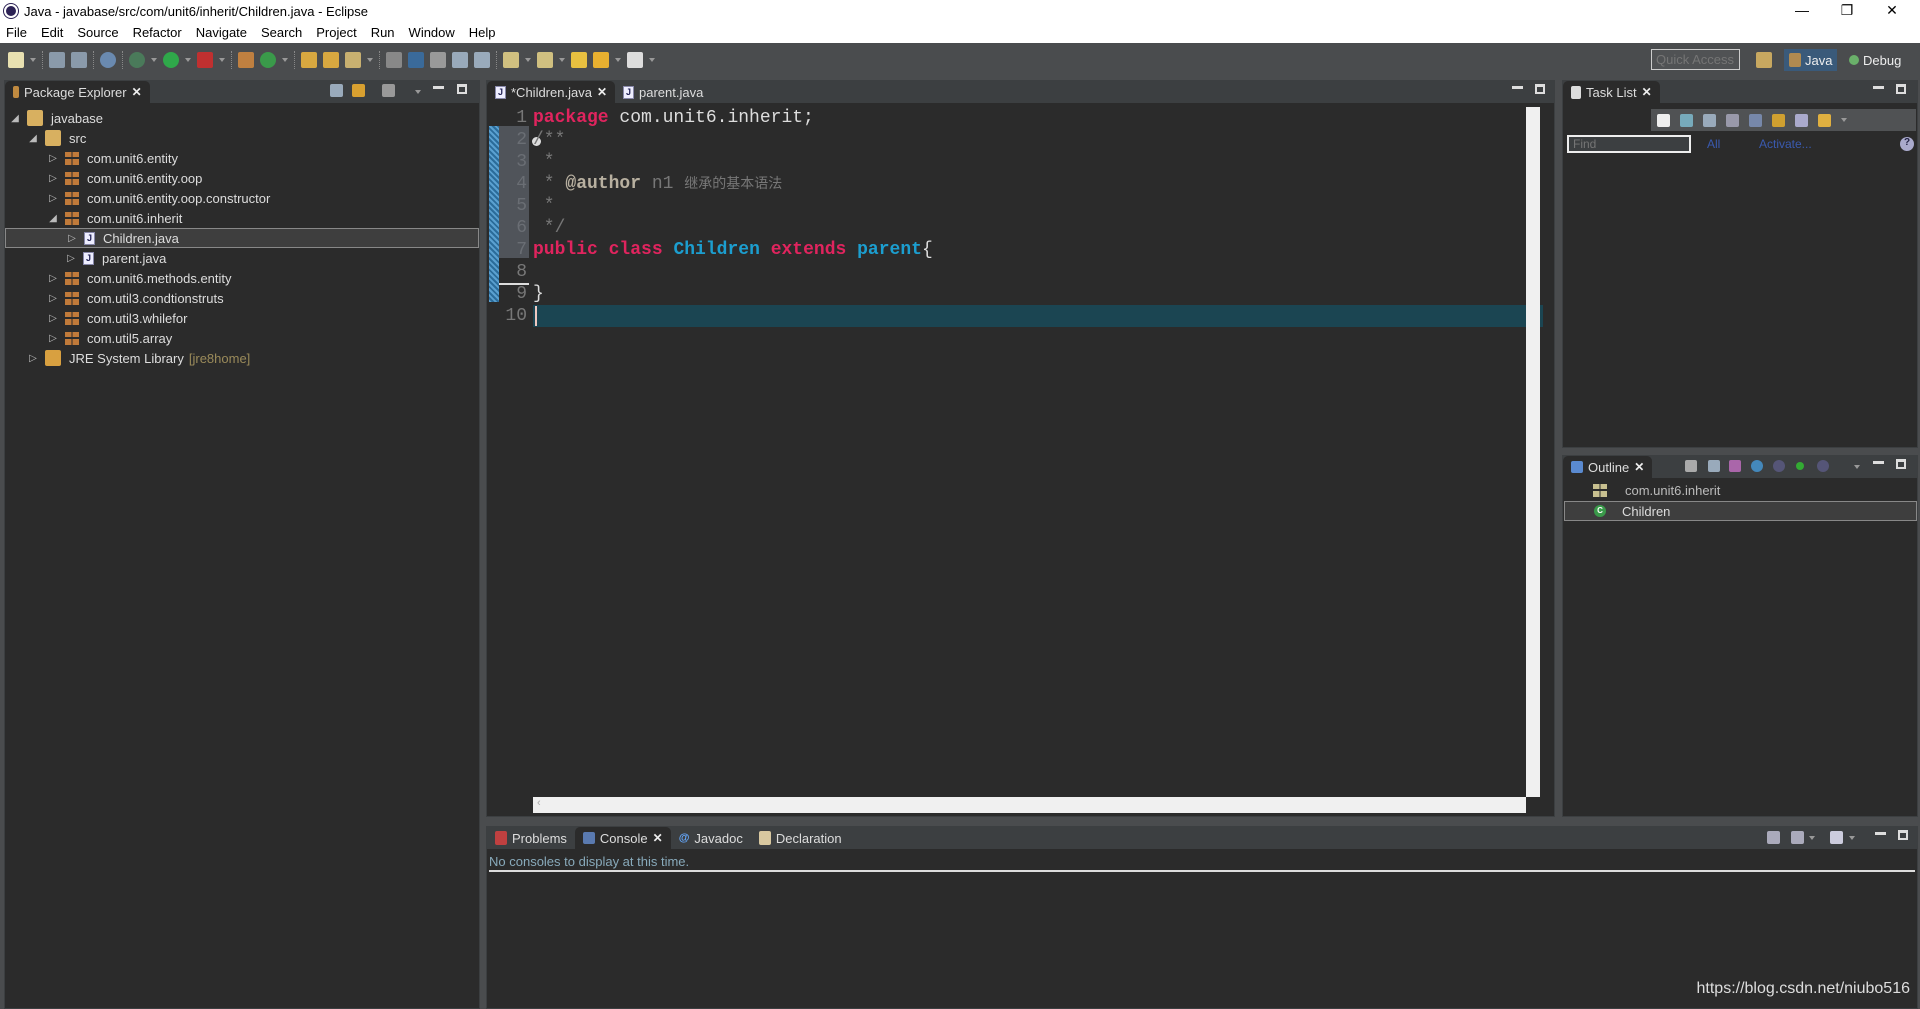 This screenshot has height=1009, width=1920. Describe the element at coordinates (77, 92) in the screenshot. I see `tab-package-explorer: Package Explorer ✕` at that location.